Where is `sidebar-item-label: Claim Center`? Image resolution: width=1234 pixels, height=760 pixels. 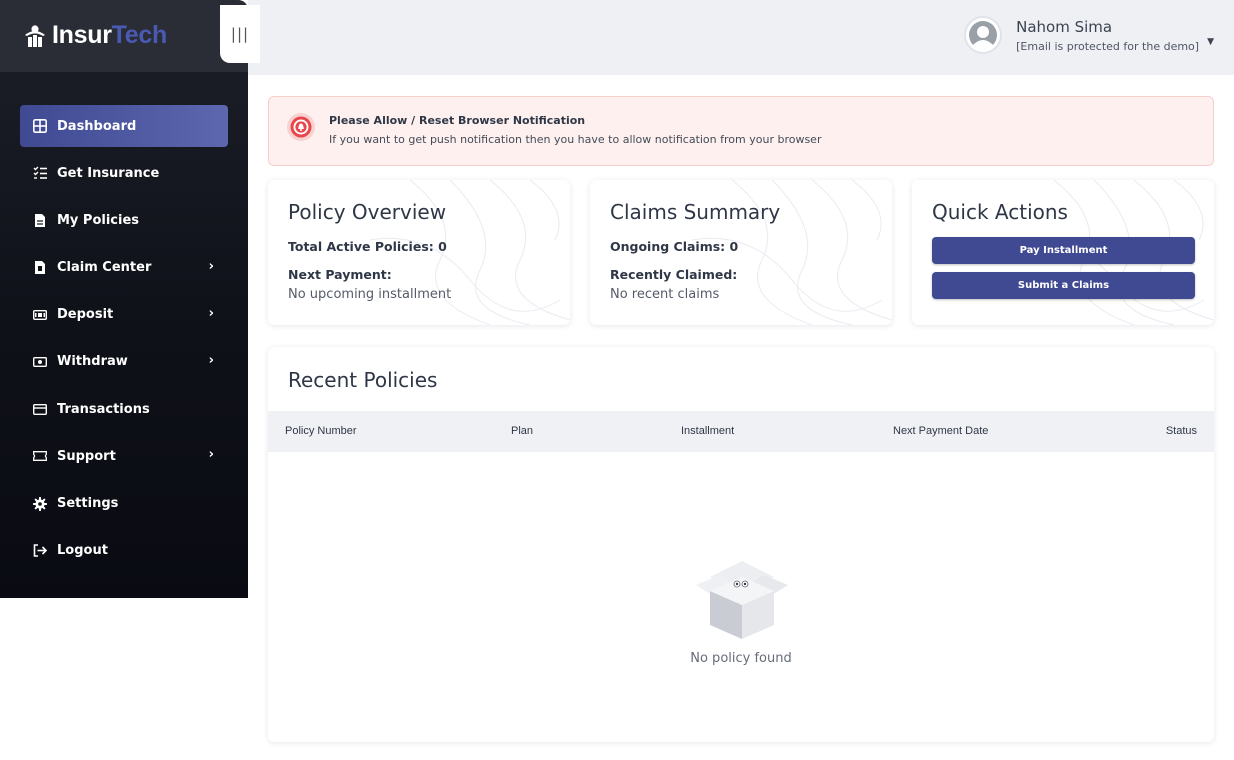 sidebar-item-label: Claim Center is located at coordinates (104, 268).